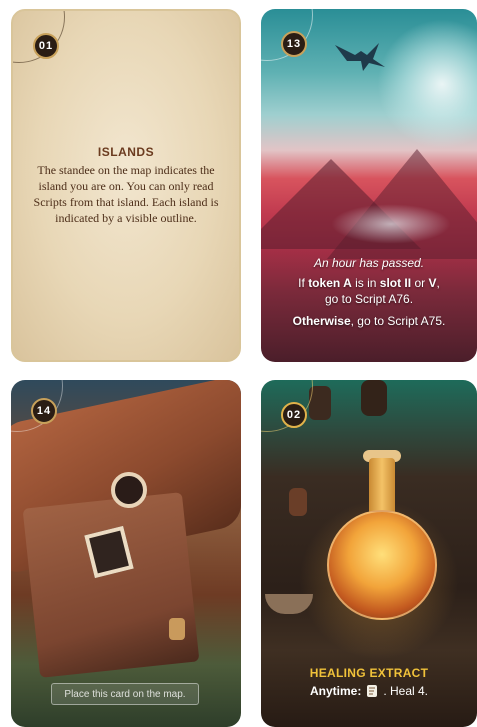 This screenshot has width=477, height=727. I want to click on scroll-icon, so click(372, 691).